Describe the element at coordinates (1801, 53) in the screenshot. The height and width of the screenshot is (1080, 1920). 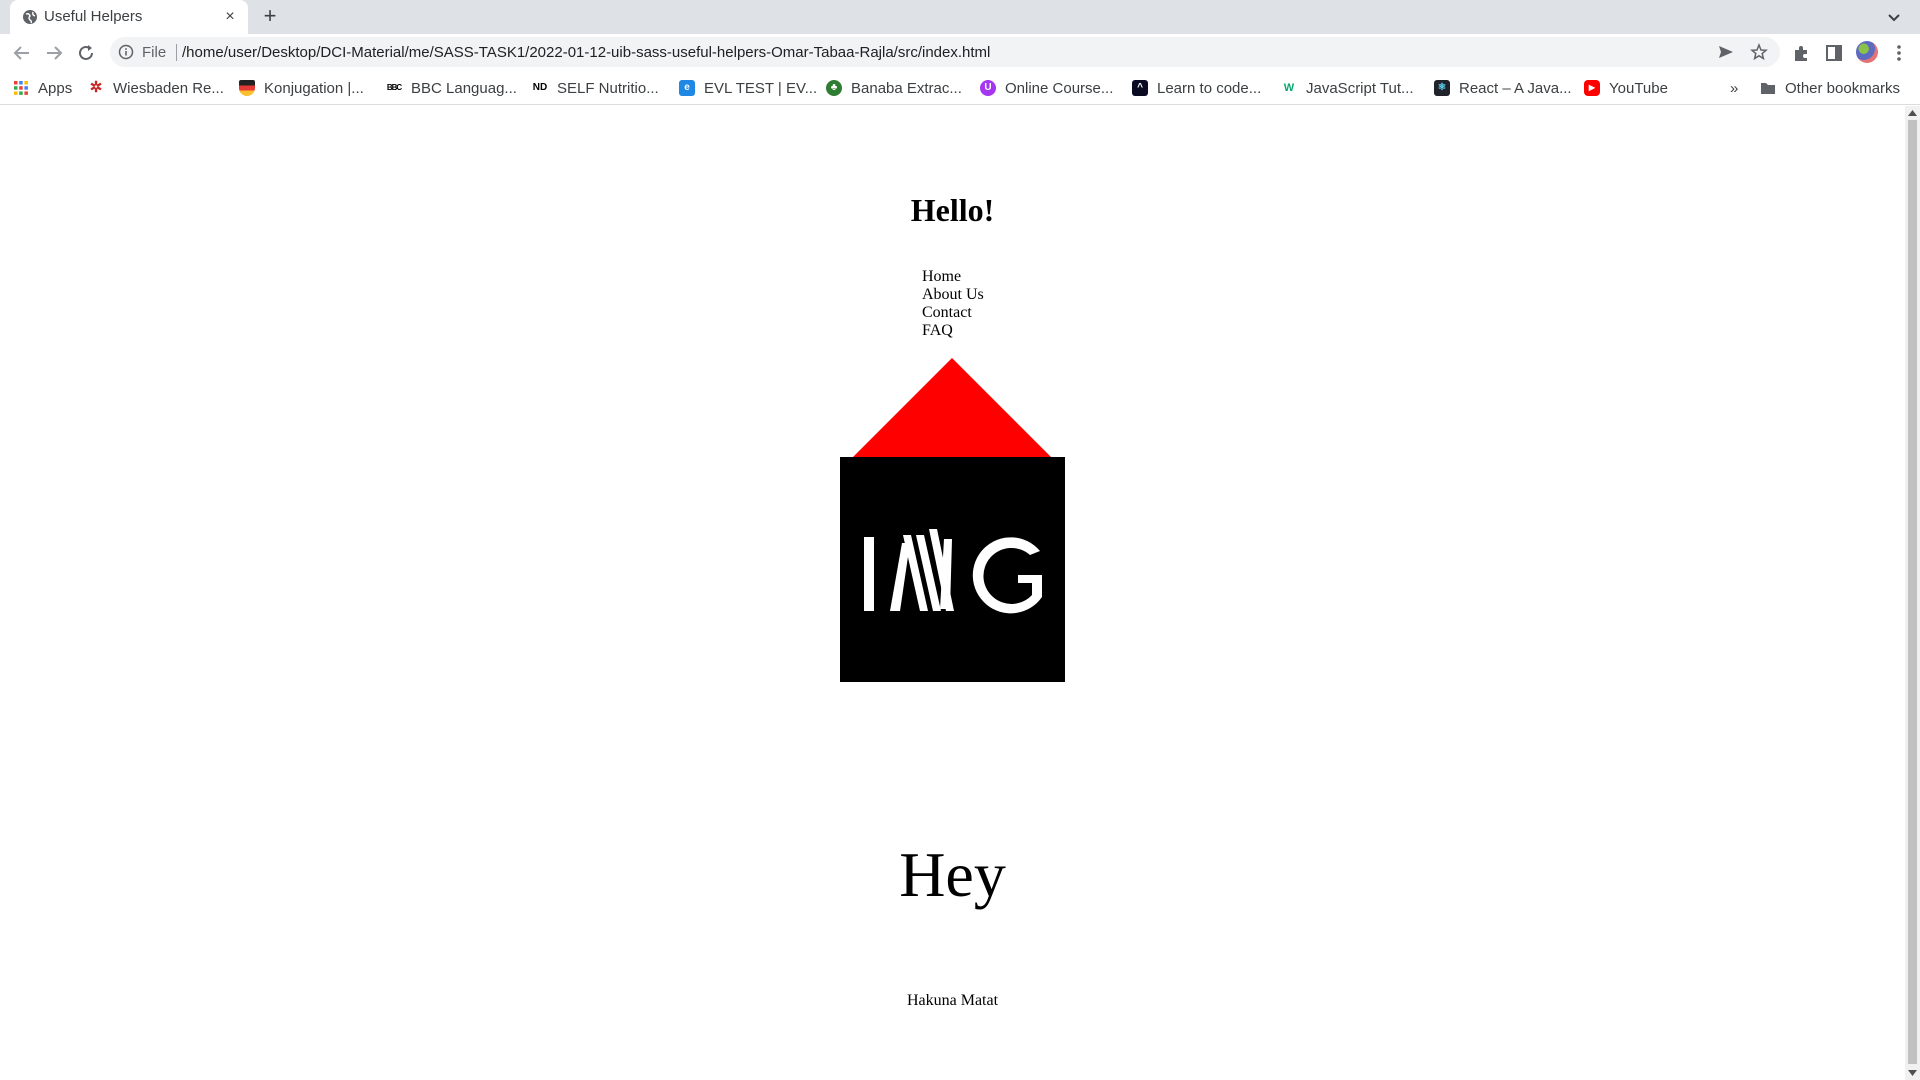
I see `extensions-puzzle-icon` at that location.